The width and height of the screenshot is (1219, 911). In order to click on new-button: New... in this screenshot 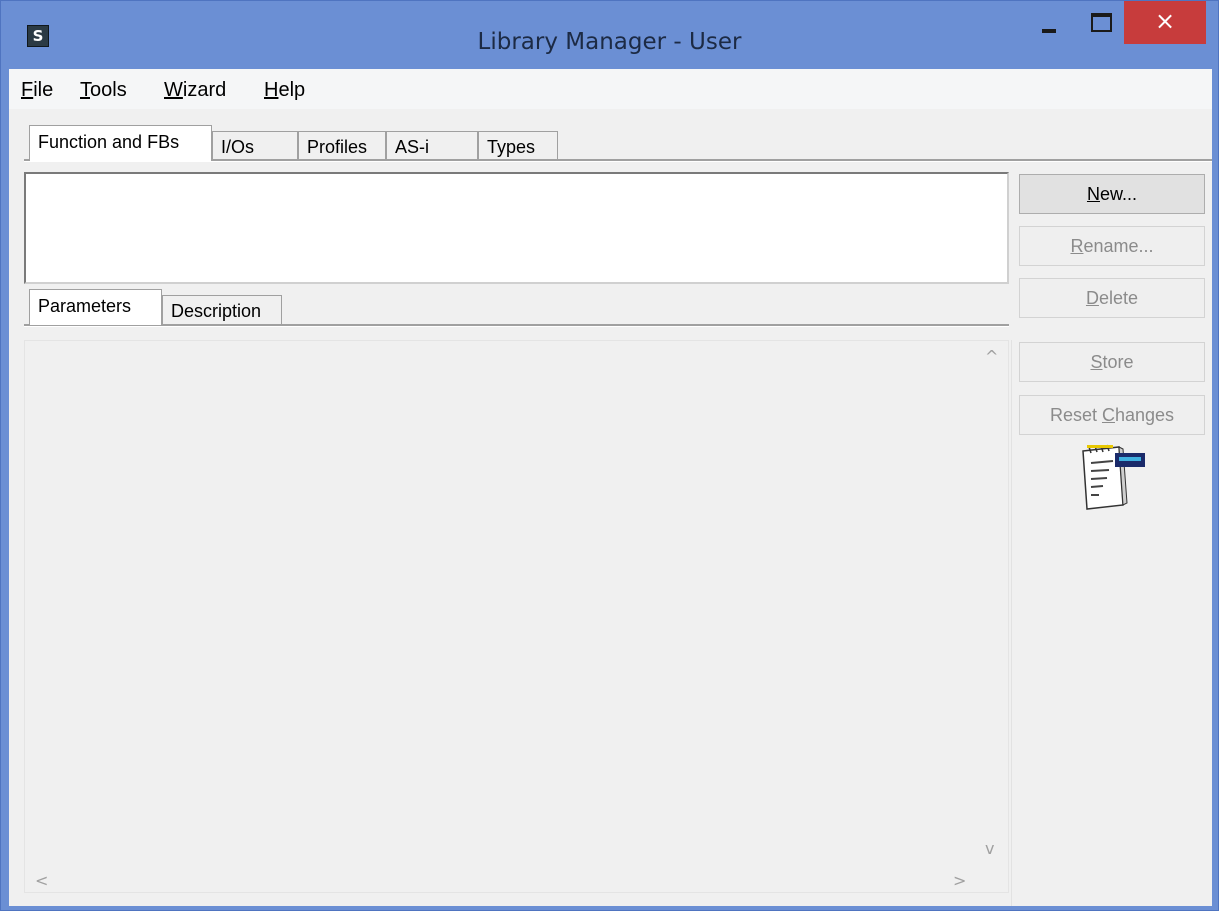, I will do `click(1112, 194)`.